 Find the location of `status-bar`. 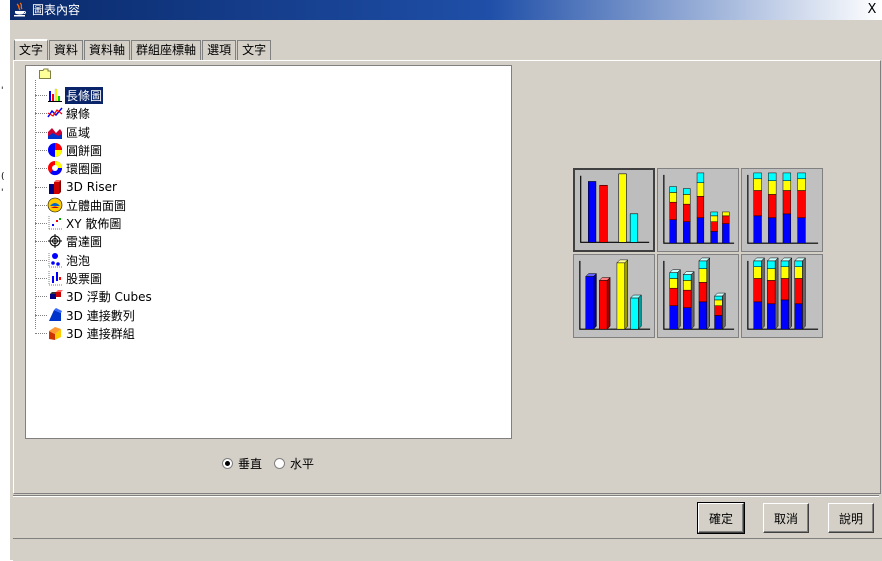

status-bar is located at coordinates (447, 549).